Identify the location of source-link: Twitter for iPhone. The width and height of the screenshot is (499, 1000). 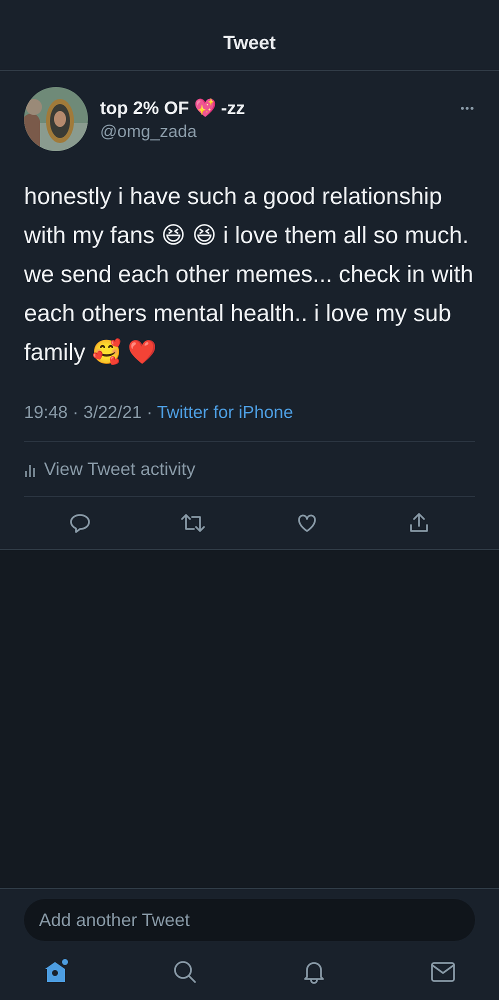
(225, 412).